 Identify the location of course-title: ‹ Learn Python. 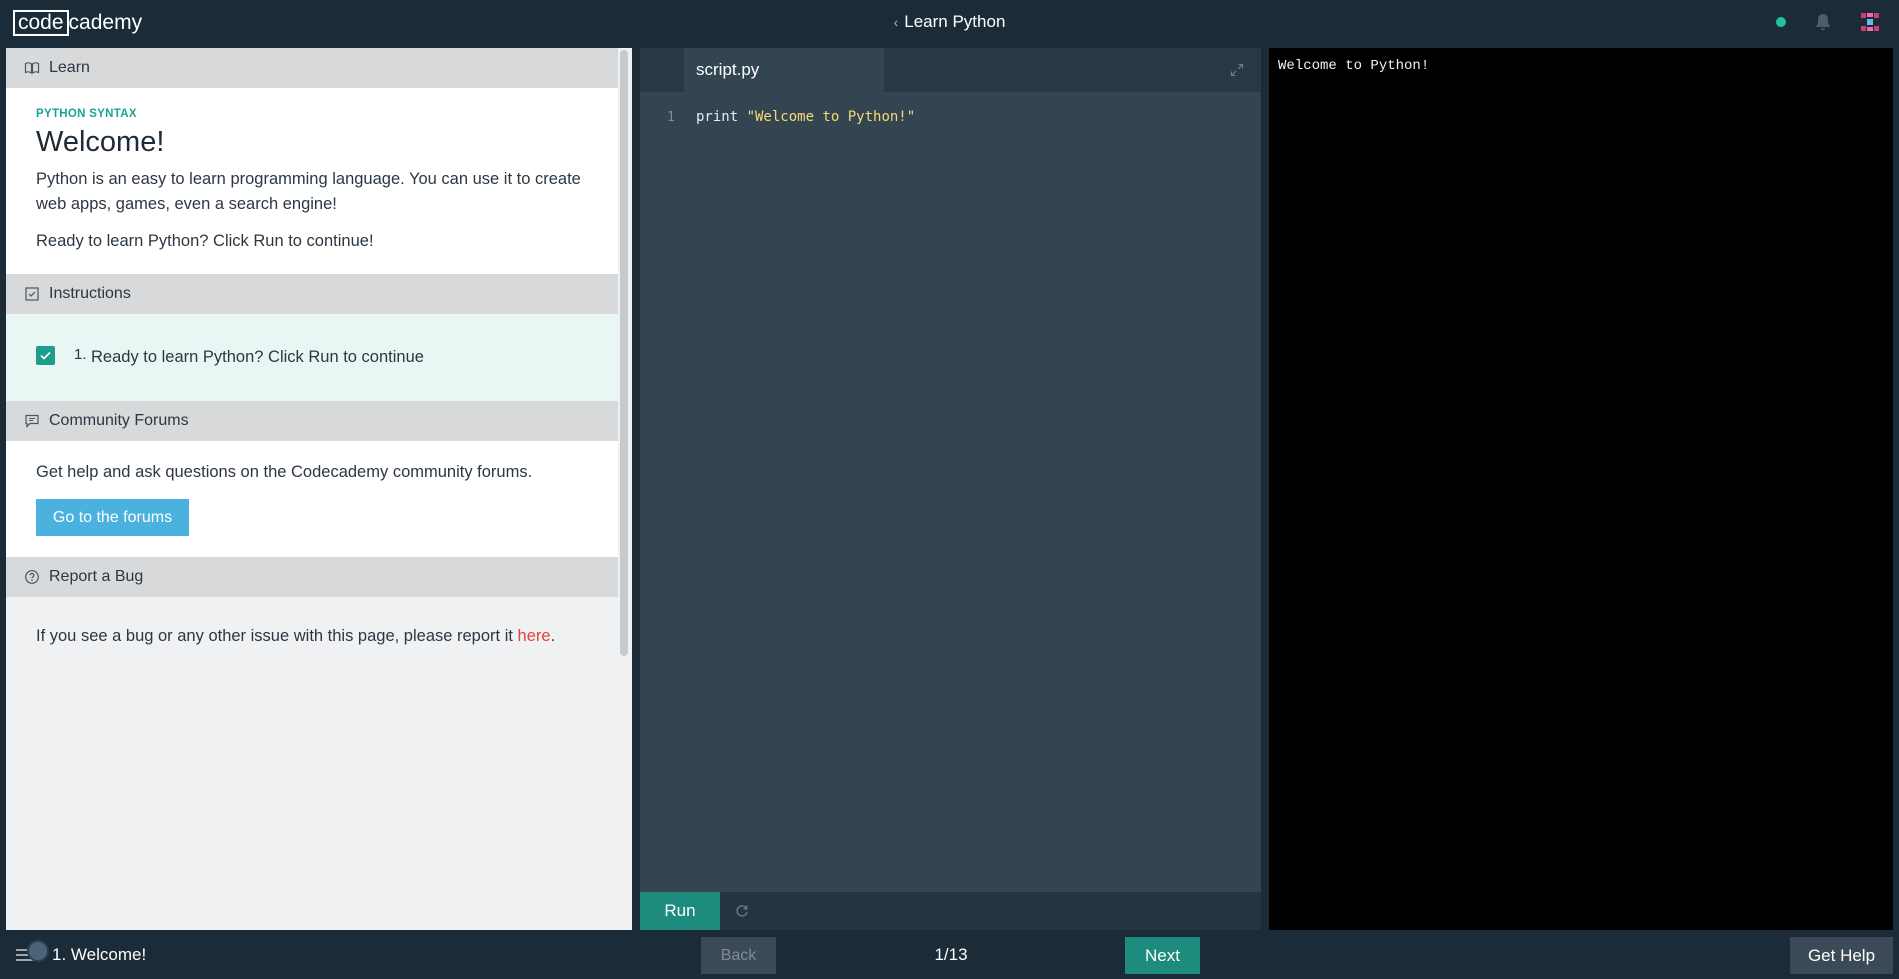
(949, 22).